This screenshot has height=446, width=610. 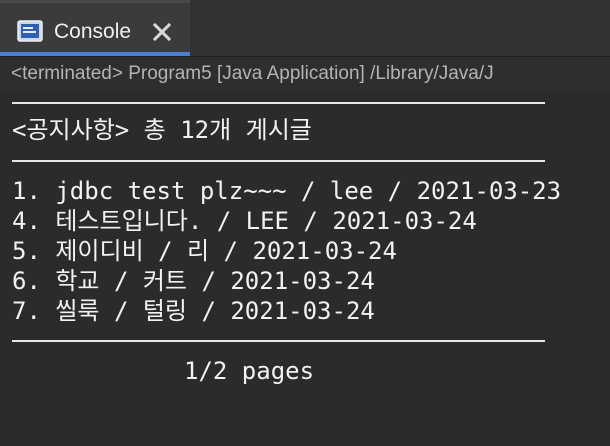 I want to click on post-row: 4. 테스트입니다. / LEE / 2021-03-24, so click(x=244, y=221).